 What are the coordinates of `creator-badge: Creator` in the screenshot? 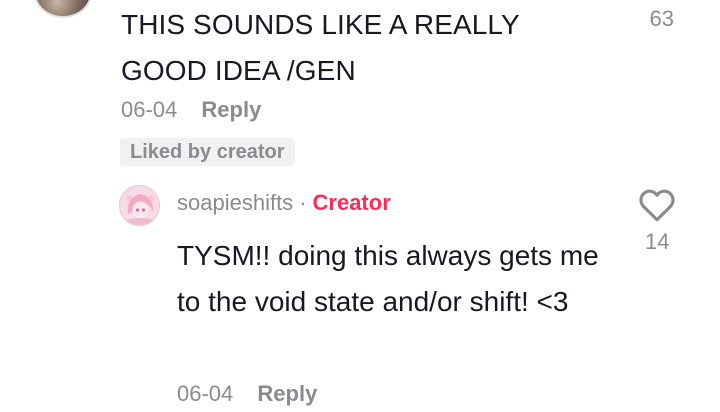 It's located at (351, 202).